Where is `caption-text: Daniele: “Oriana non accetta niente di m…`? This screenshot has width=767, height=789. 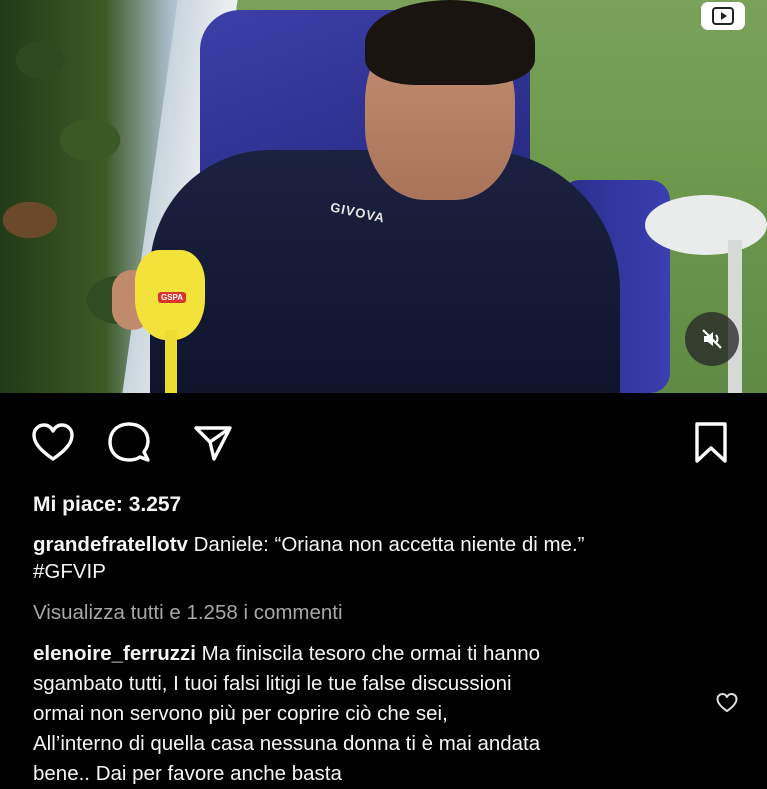
caption-text: Daniele: “Oriana non accetta niente di m… is located at coordinates (389, 544).